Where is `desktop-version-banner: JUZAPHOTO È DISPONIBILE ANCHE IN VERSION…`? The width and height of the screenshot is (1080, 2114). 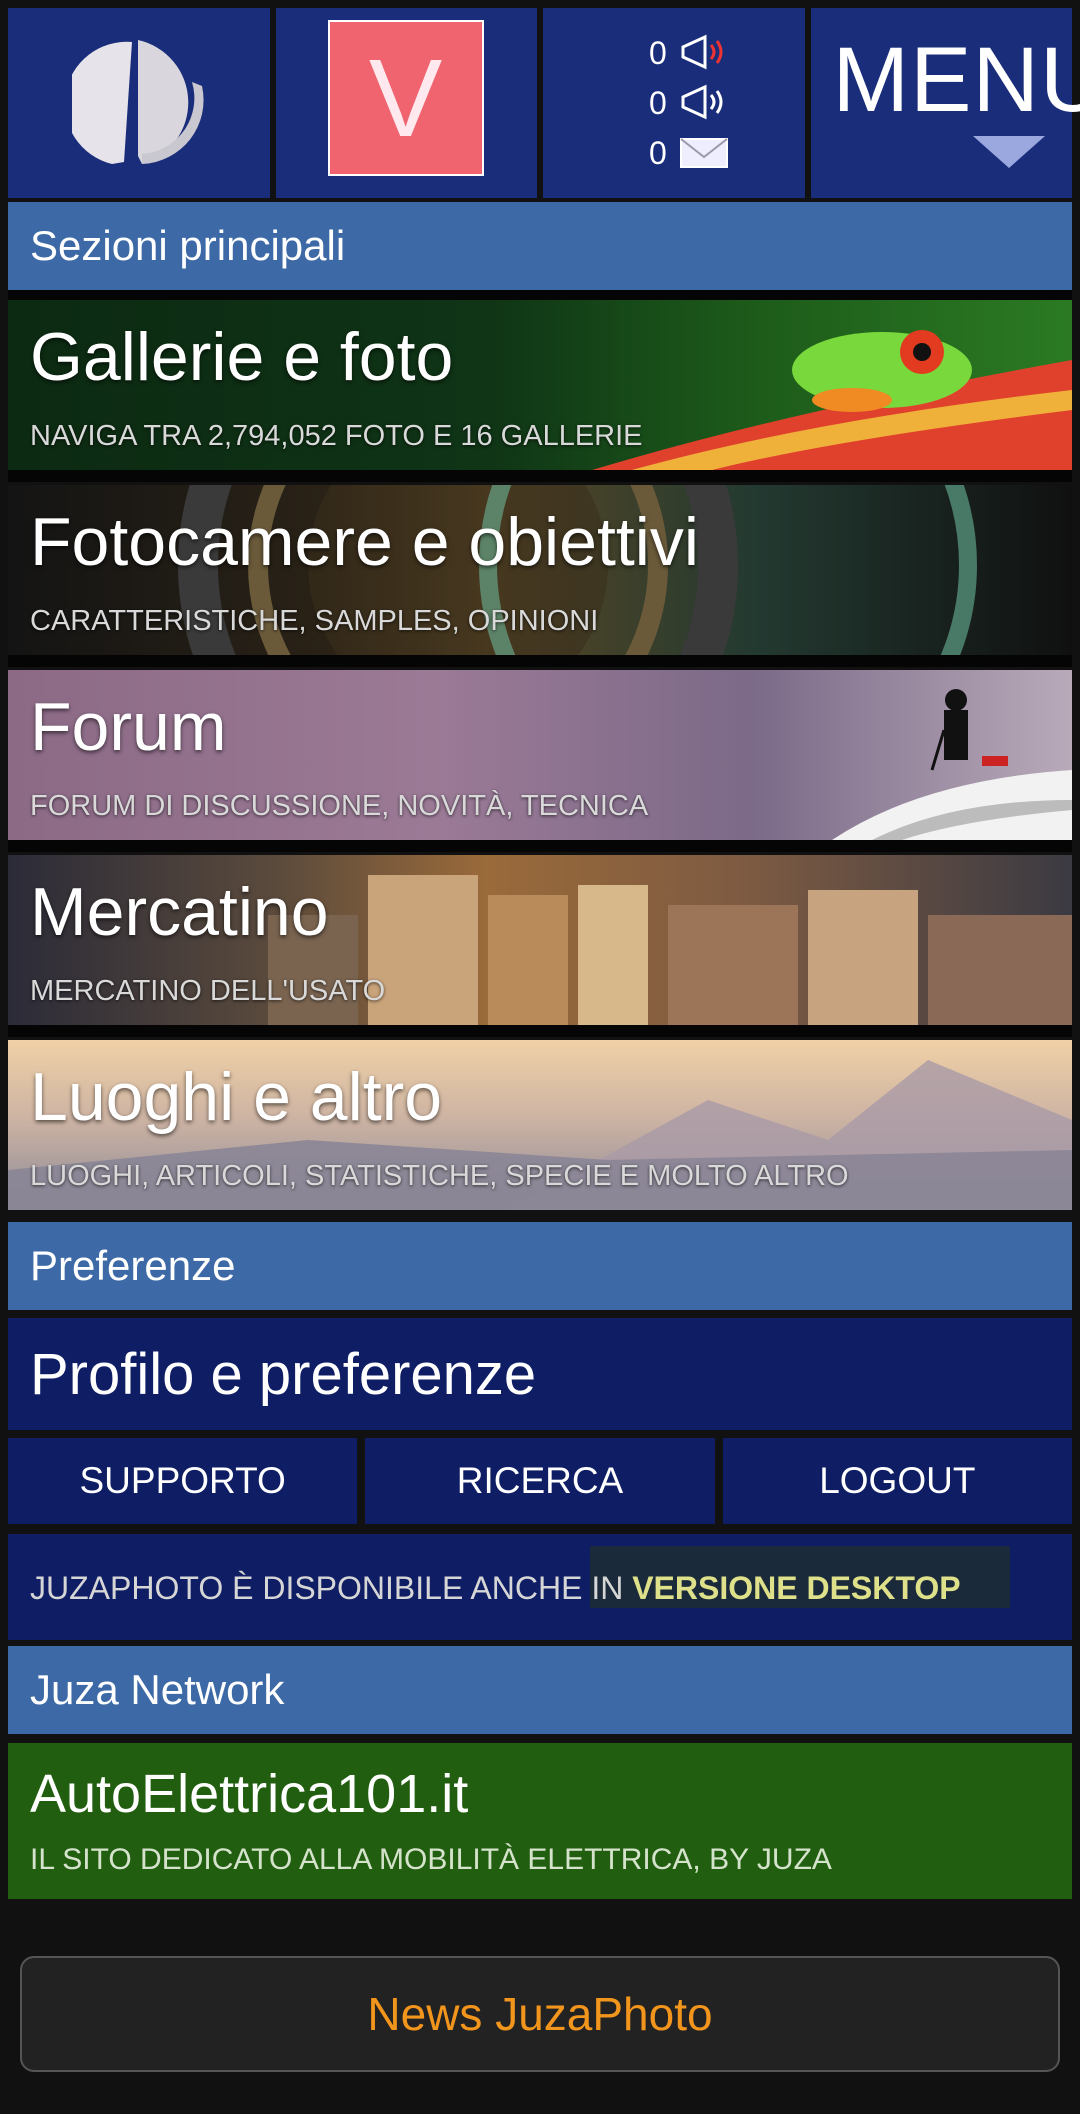 desktop-version-banner: JUZAPHOTO È DISPONIBILE ANCHE IN VERSION… is located at coordinates (540, 1587).